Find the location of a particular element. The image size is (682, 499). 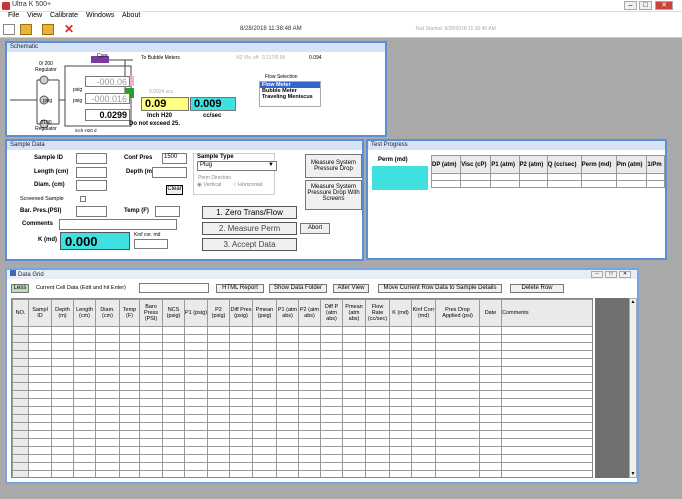

kinf-input is located at coordinates (151, 244).